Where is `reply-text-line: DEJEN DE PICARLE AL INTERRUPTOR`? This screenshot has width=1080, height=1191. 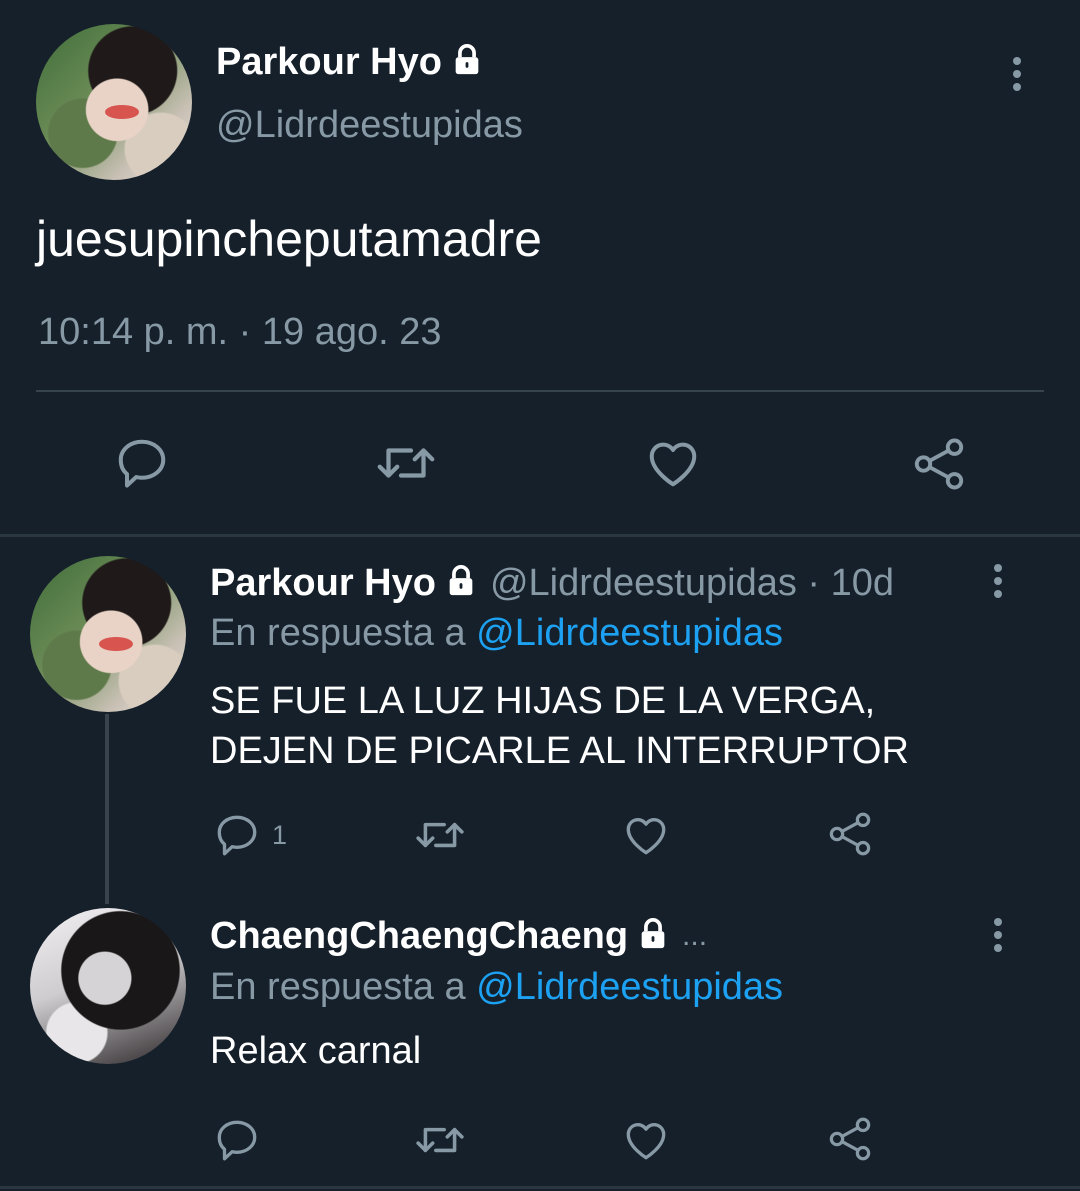 reply-text-line: DEJEN DE PICARLE AL INTERRUPTOR is located at coordinates (559, 751).